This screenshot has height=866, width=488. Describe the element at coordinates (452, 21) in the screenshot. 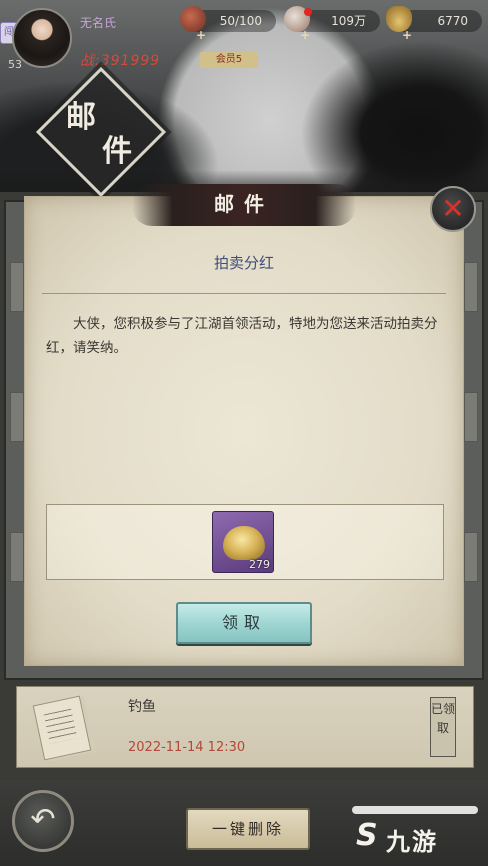

I see `resource-value: 6770` at that location.